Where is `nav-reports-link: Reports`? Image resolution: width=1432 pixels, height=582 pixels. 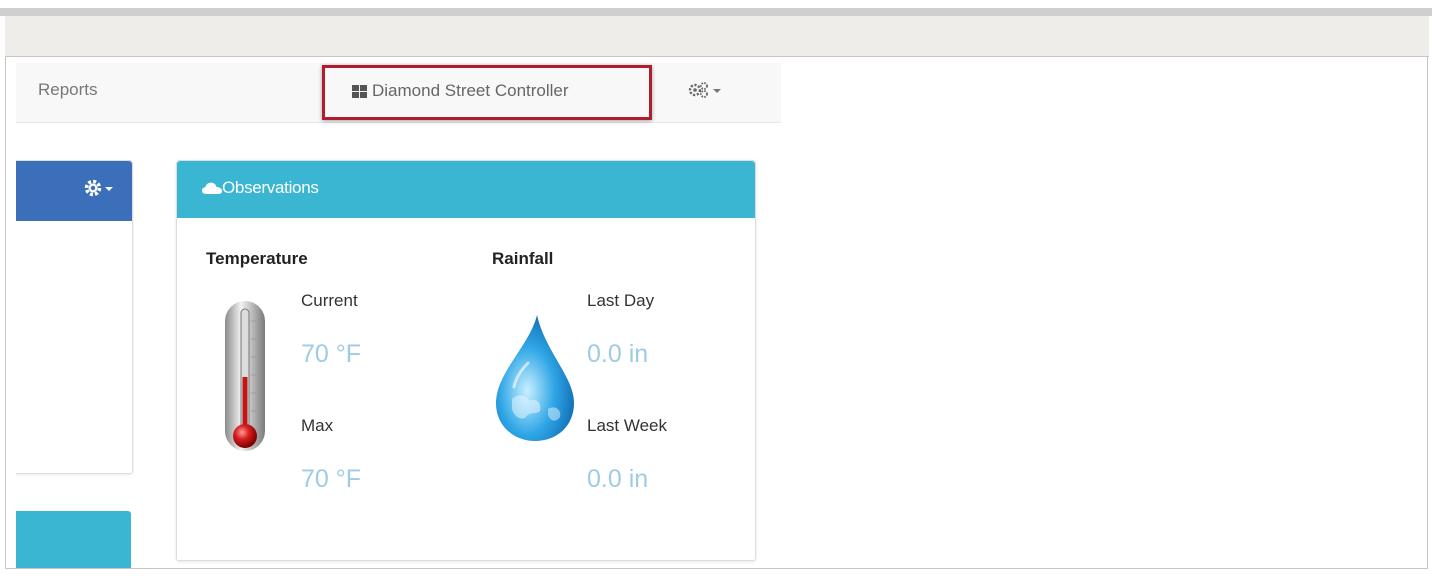
nav-reports-link: Reports is located at coordinates (68, 90).